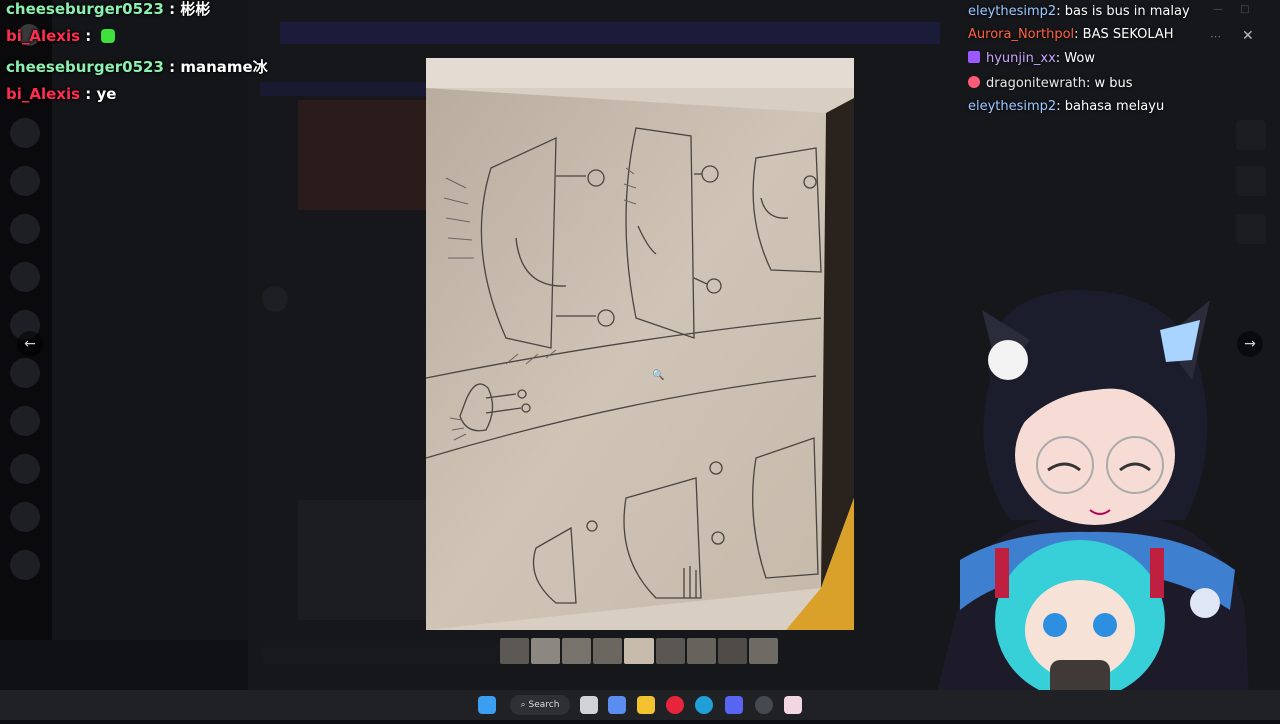 Image resolution: width=1280 pixels, height=724 pixels. What do you see at coordinates (734, 705) in the screenshot?
I see `discord-icon` at bounding box center [734, 705].